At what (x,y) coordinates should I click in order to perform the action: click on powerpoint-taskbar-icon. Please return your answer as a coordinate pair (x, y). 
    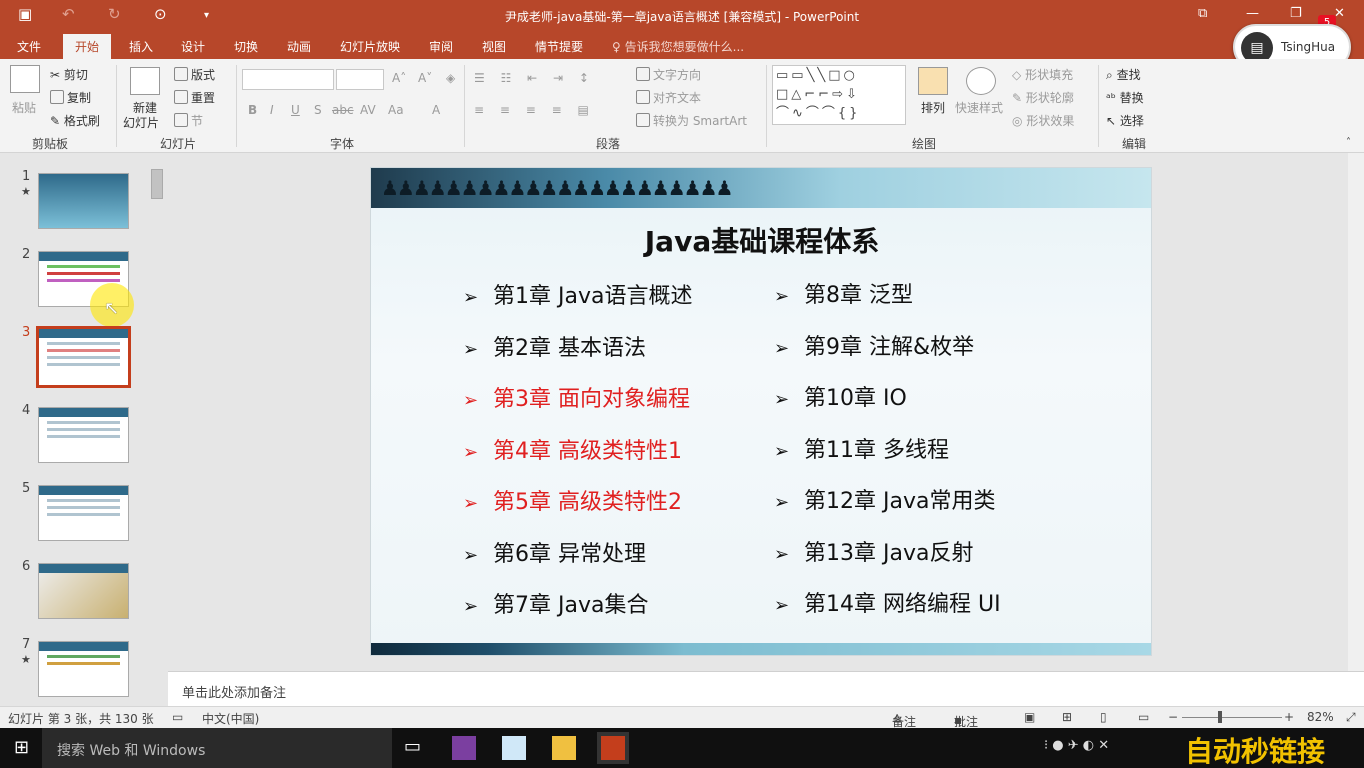
    Looking at the image, I should click on (613, 748).